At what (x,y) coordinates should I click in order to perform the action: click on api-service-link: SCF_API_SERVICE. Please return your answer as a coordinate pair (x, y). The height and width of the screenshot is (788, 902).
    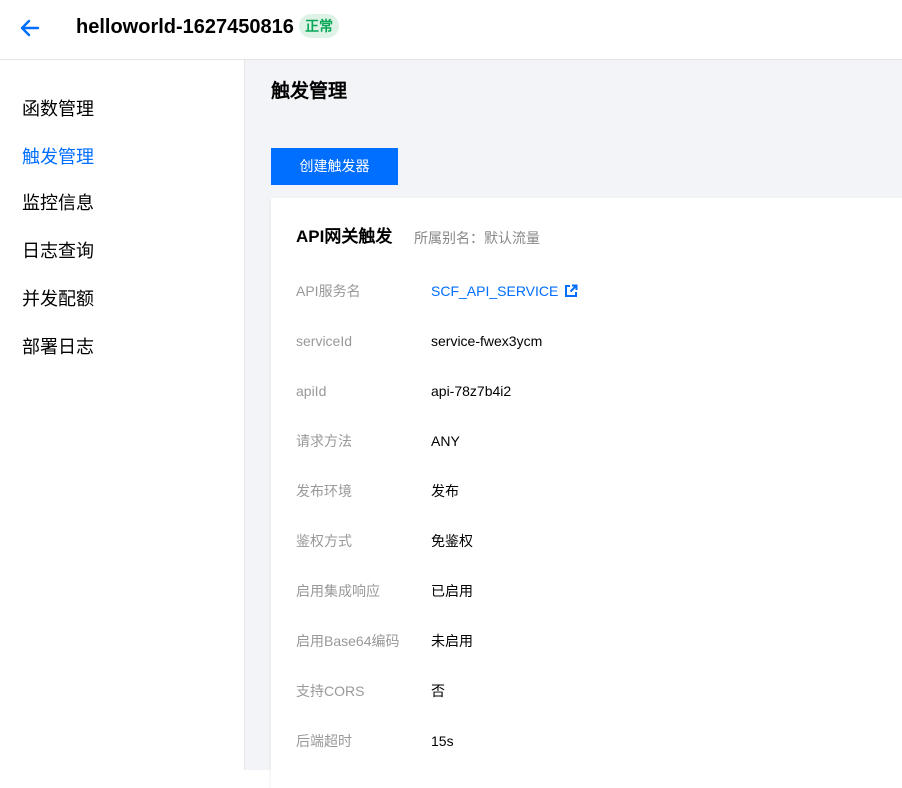
    Looking at the image, I should click on (504, 291).